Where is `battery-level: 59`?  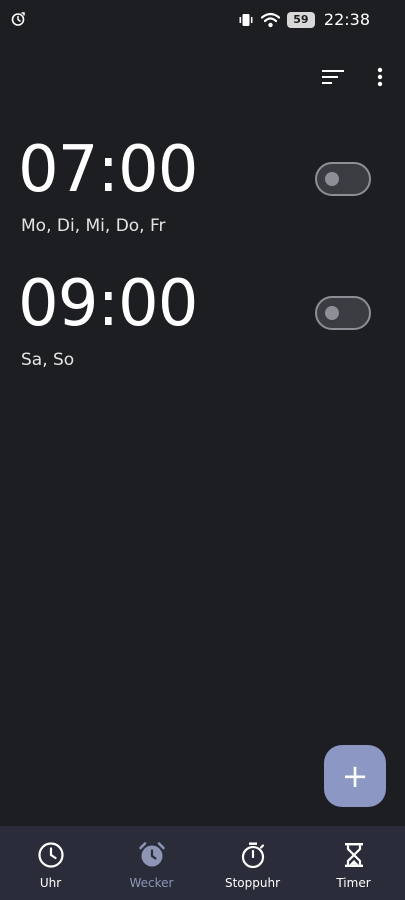
battery-level: 59 is located at coordinates (301, 19).